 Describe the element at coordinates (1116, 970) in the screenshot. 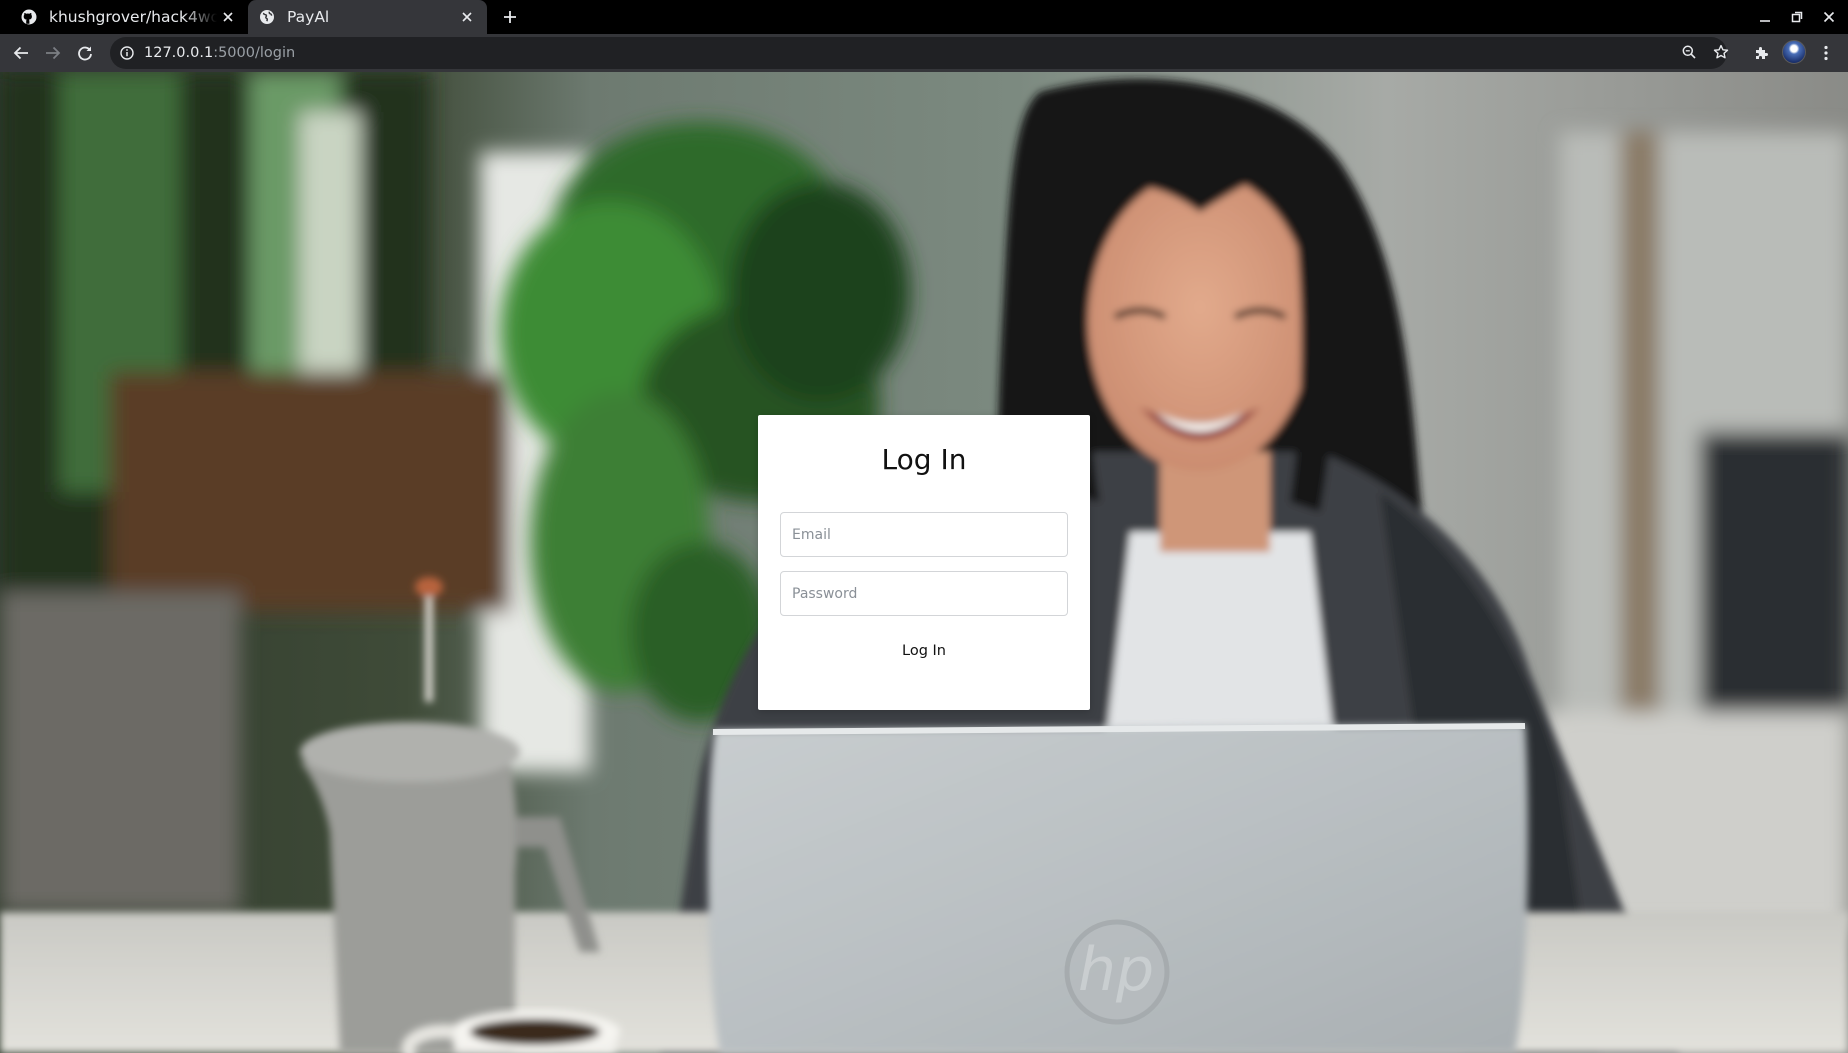

I see `svg-text: hp` at that location.